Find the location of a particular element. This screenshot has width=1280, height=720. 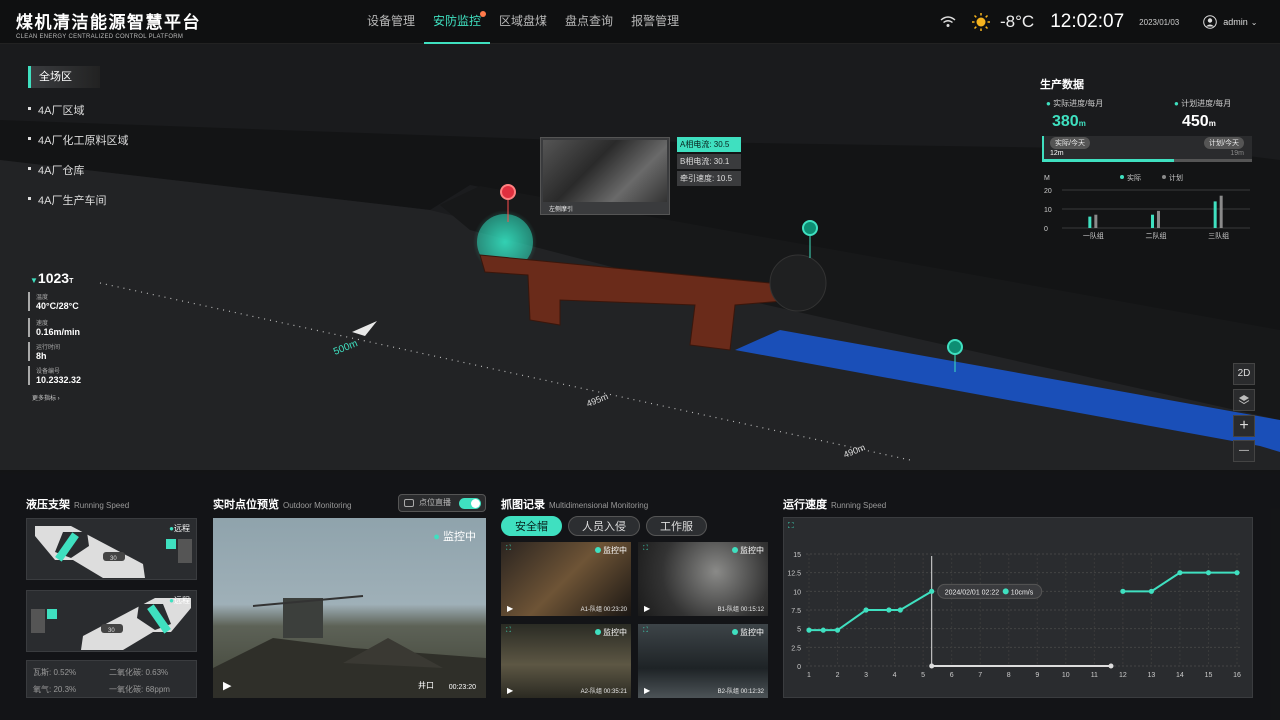

user-menu: admin ⌄ is located at coordinates (1230, 22).